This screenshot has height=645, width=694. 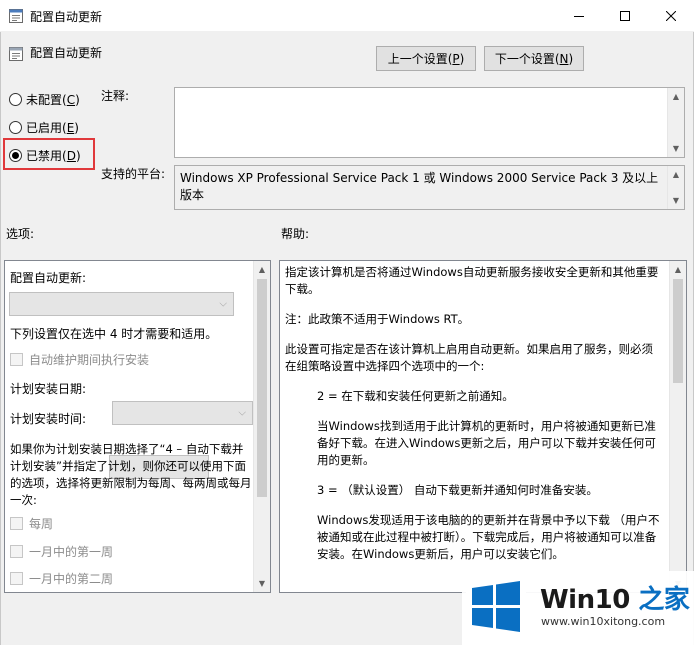 What do you see at coordinates (457, 490) in the screenshot?
I see `help-paragraph: 3 = （默认设置） 自动下载更新并通知何时准备安装。` at bounding box center [457, 490].